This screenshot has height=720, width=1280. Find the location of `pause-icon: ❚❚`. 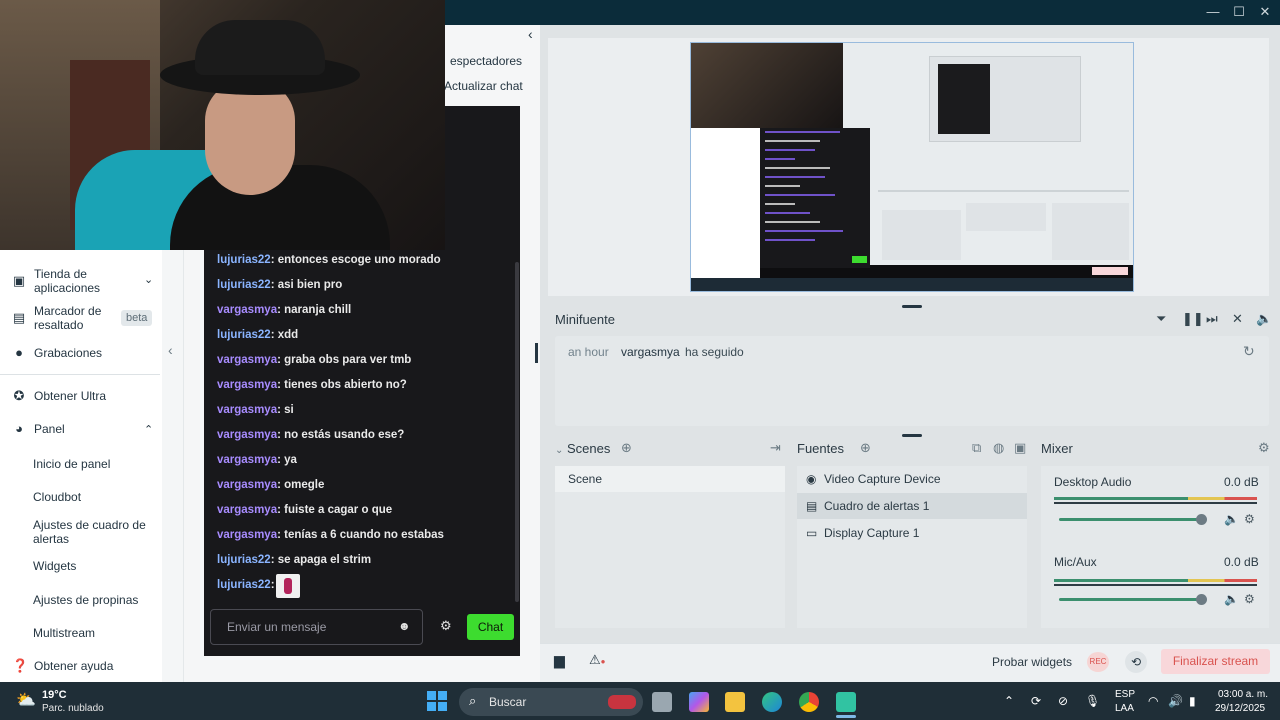

pause-icon: ❚❚ is located at coordinates (1193, 319).